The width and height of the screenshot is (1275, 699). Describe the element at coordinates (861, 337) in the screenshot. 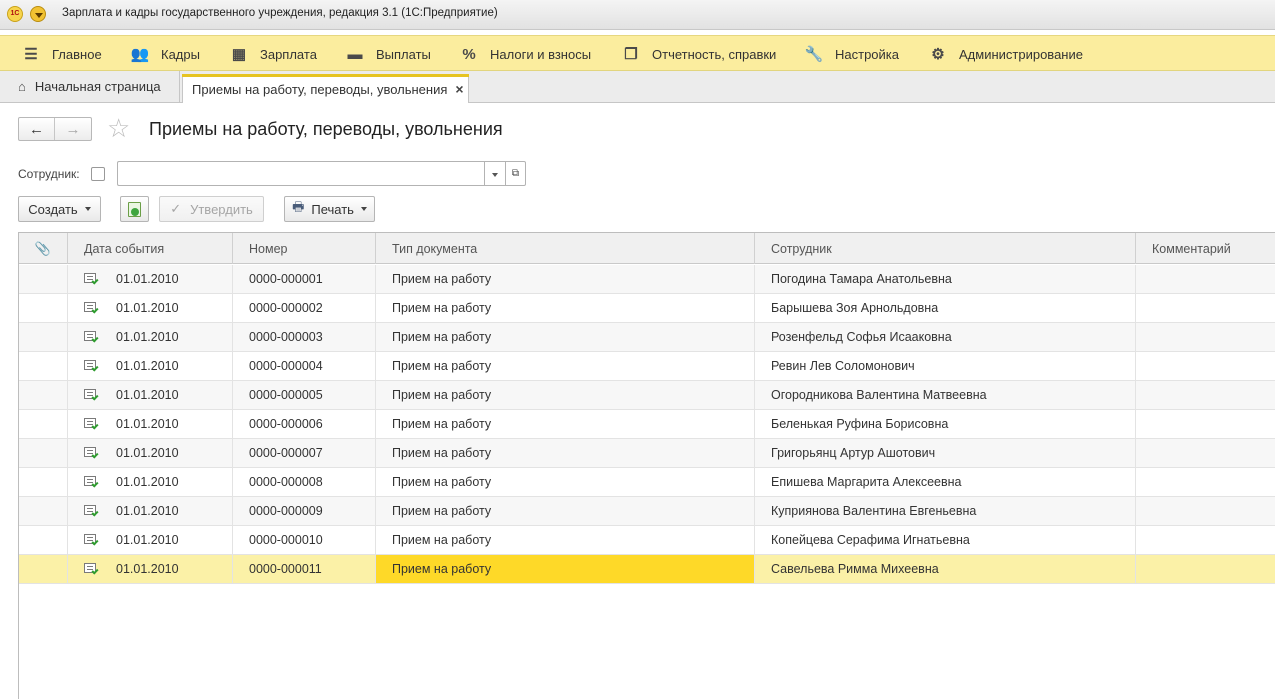

I see `employee-cell-text: Розенфельд Софья Исааковна` at that location.